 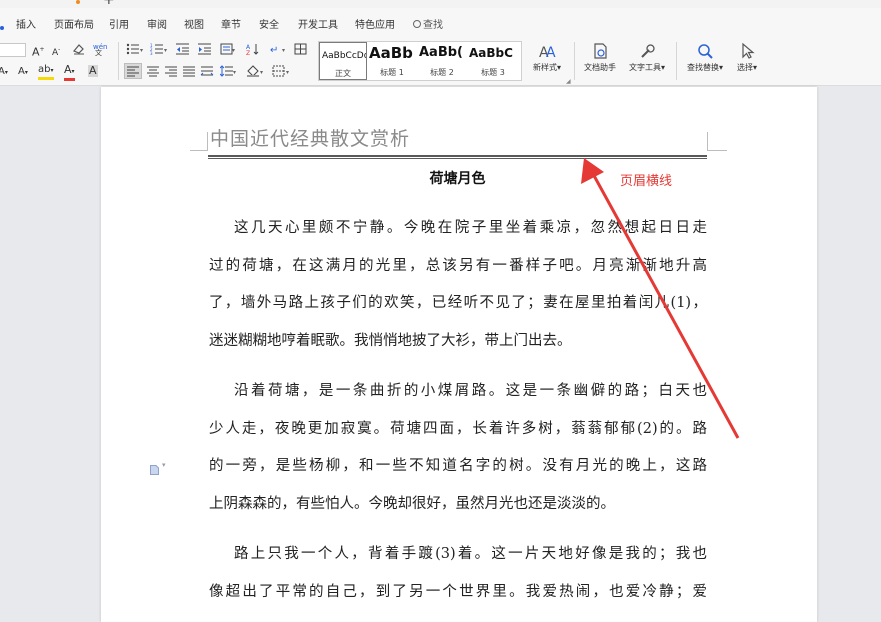 I want to click on text-effect-button: A▾, so click(x=4, y=72).